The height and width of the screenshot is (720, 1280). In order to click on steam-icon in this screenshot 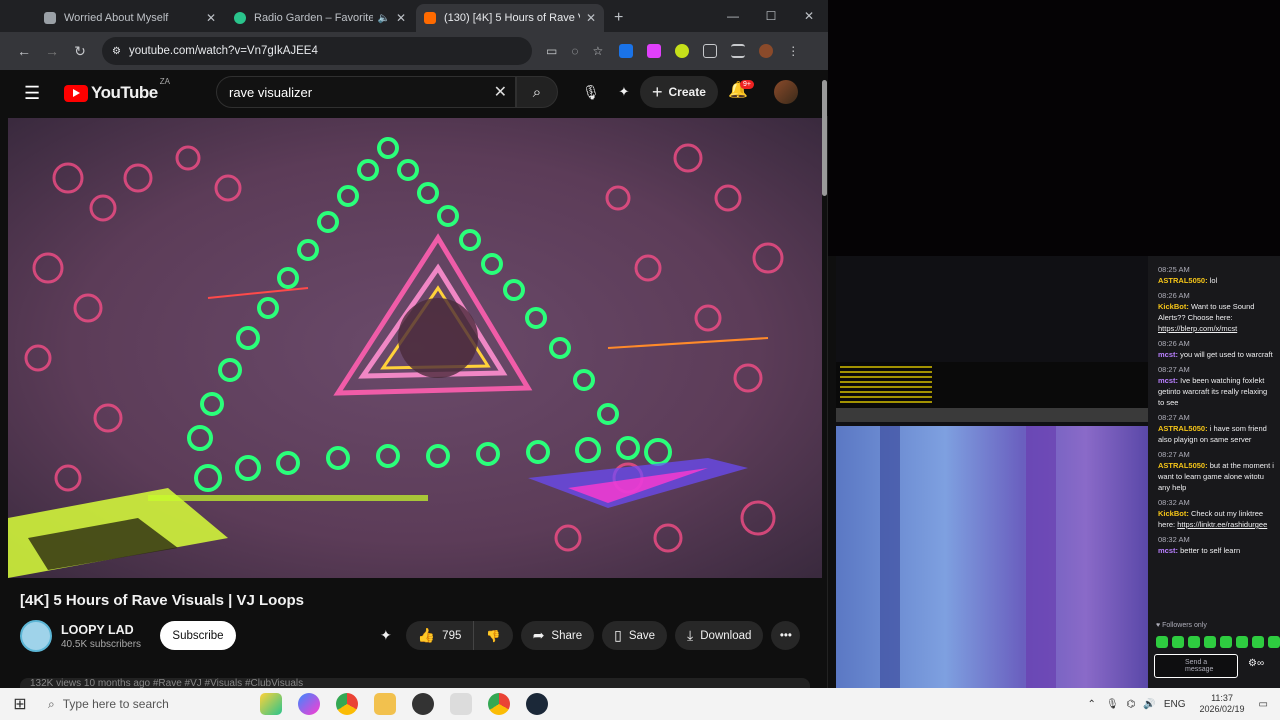, I will do `click(537, 704)`.